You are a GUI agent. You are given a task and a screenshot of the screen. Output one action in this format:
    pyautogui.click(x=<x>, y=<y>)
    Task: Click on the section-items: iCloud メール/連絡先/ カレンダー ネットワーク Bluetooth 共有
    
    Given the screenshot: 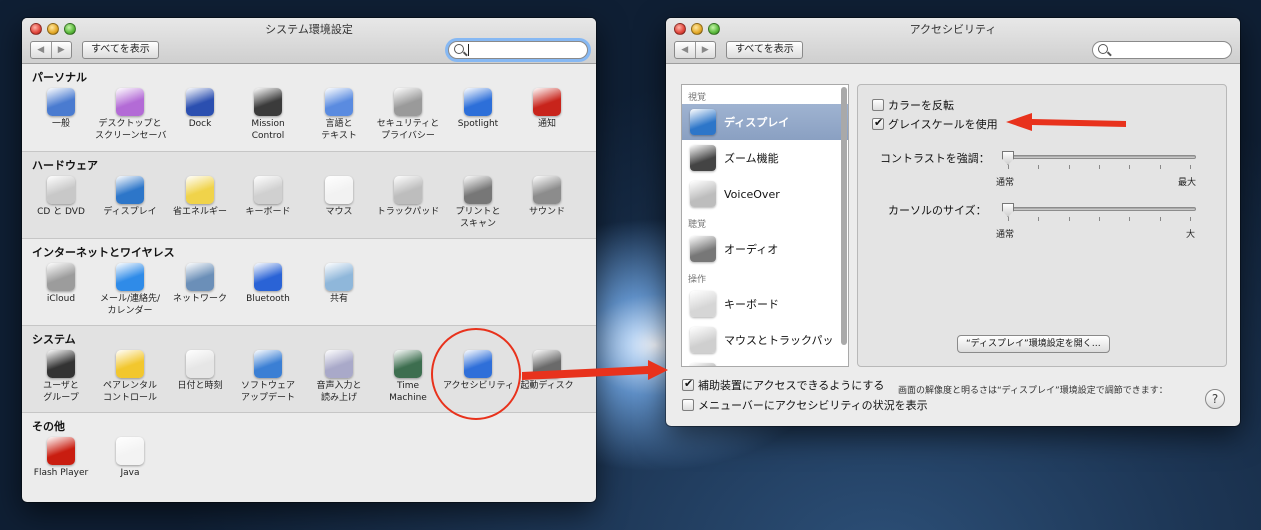 What is the action you would take?
    pyautogui.click(x=309, y=291)
    